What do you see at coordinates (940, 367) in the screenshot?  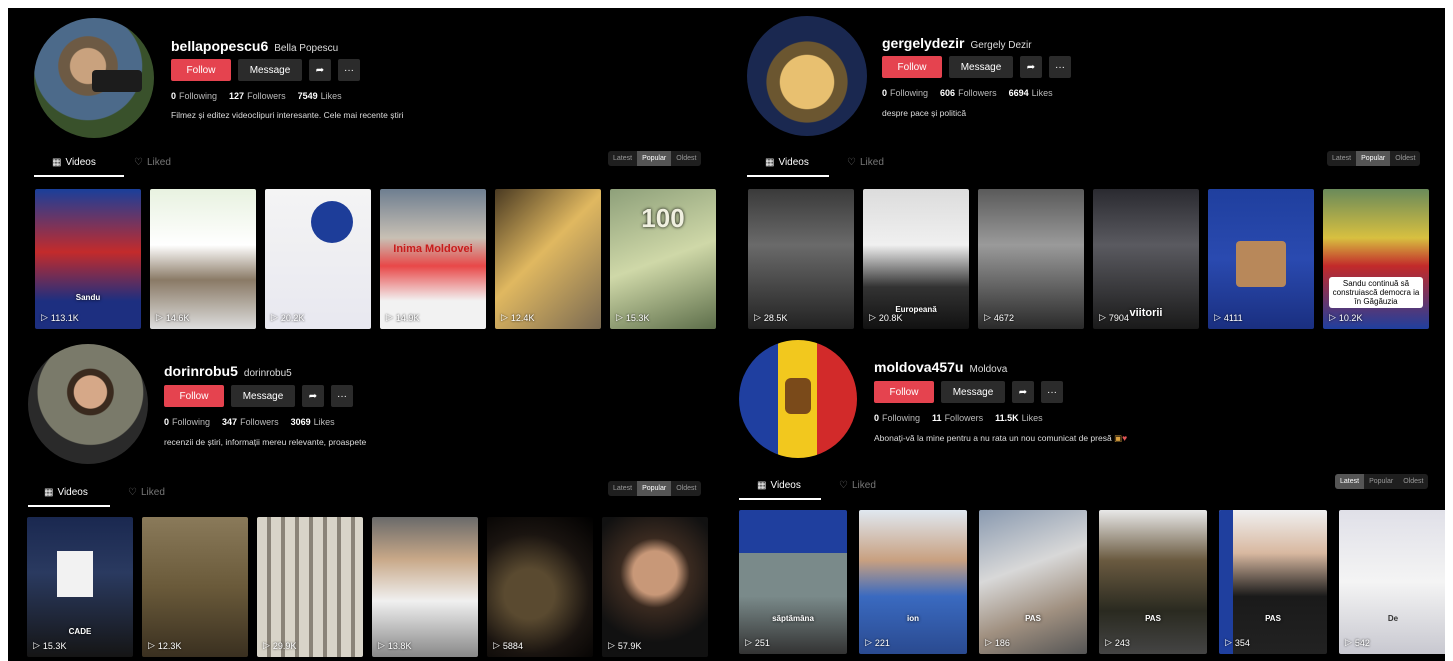 I see `username: moldova457u Moldova` at bounding box center [940, 367].